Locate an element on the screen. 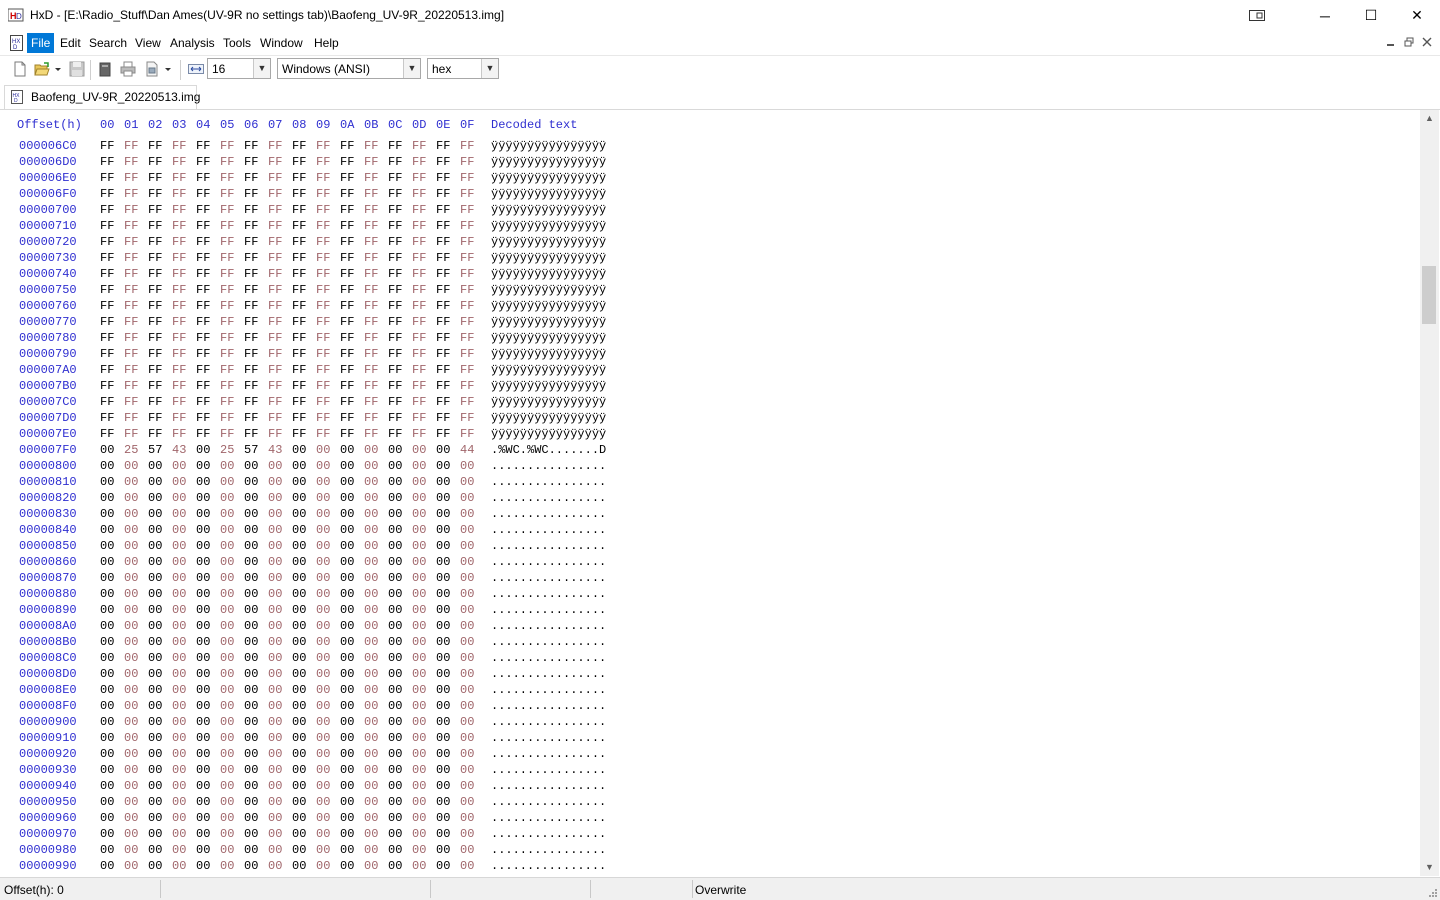 The image size is (1440, 900). offset-base-select: hex ▼ is located at coordinates (463, 68).